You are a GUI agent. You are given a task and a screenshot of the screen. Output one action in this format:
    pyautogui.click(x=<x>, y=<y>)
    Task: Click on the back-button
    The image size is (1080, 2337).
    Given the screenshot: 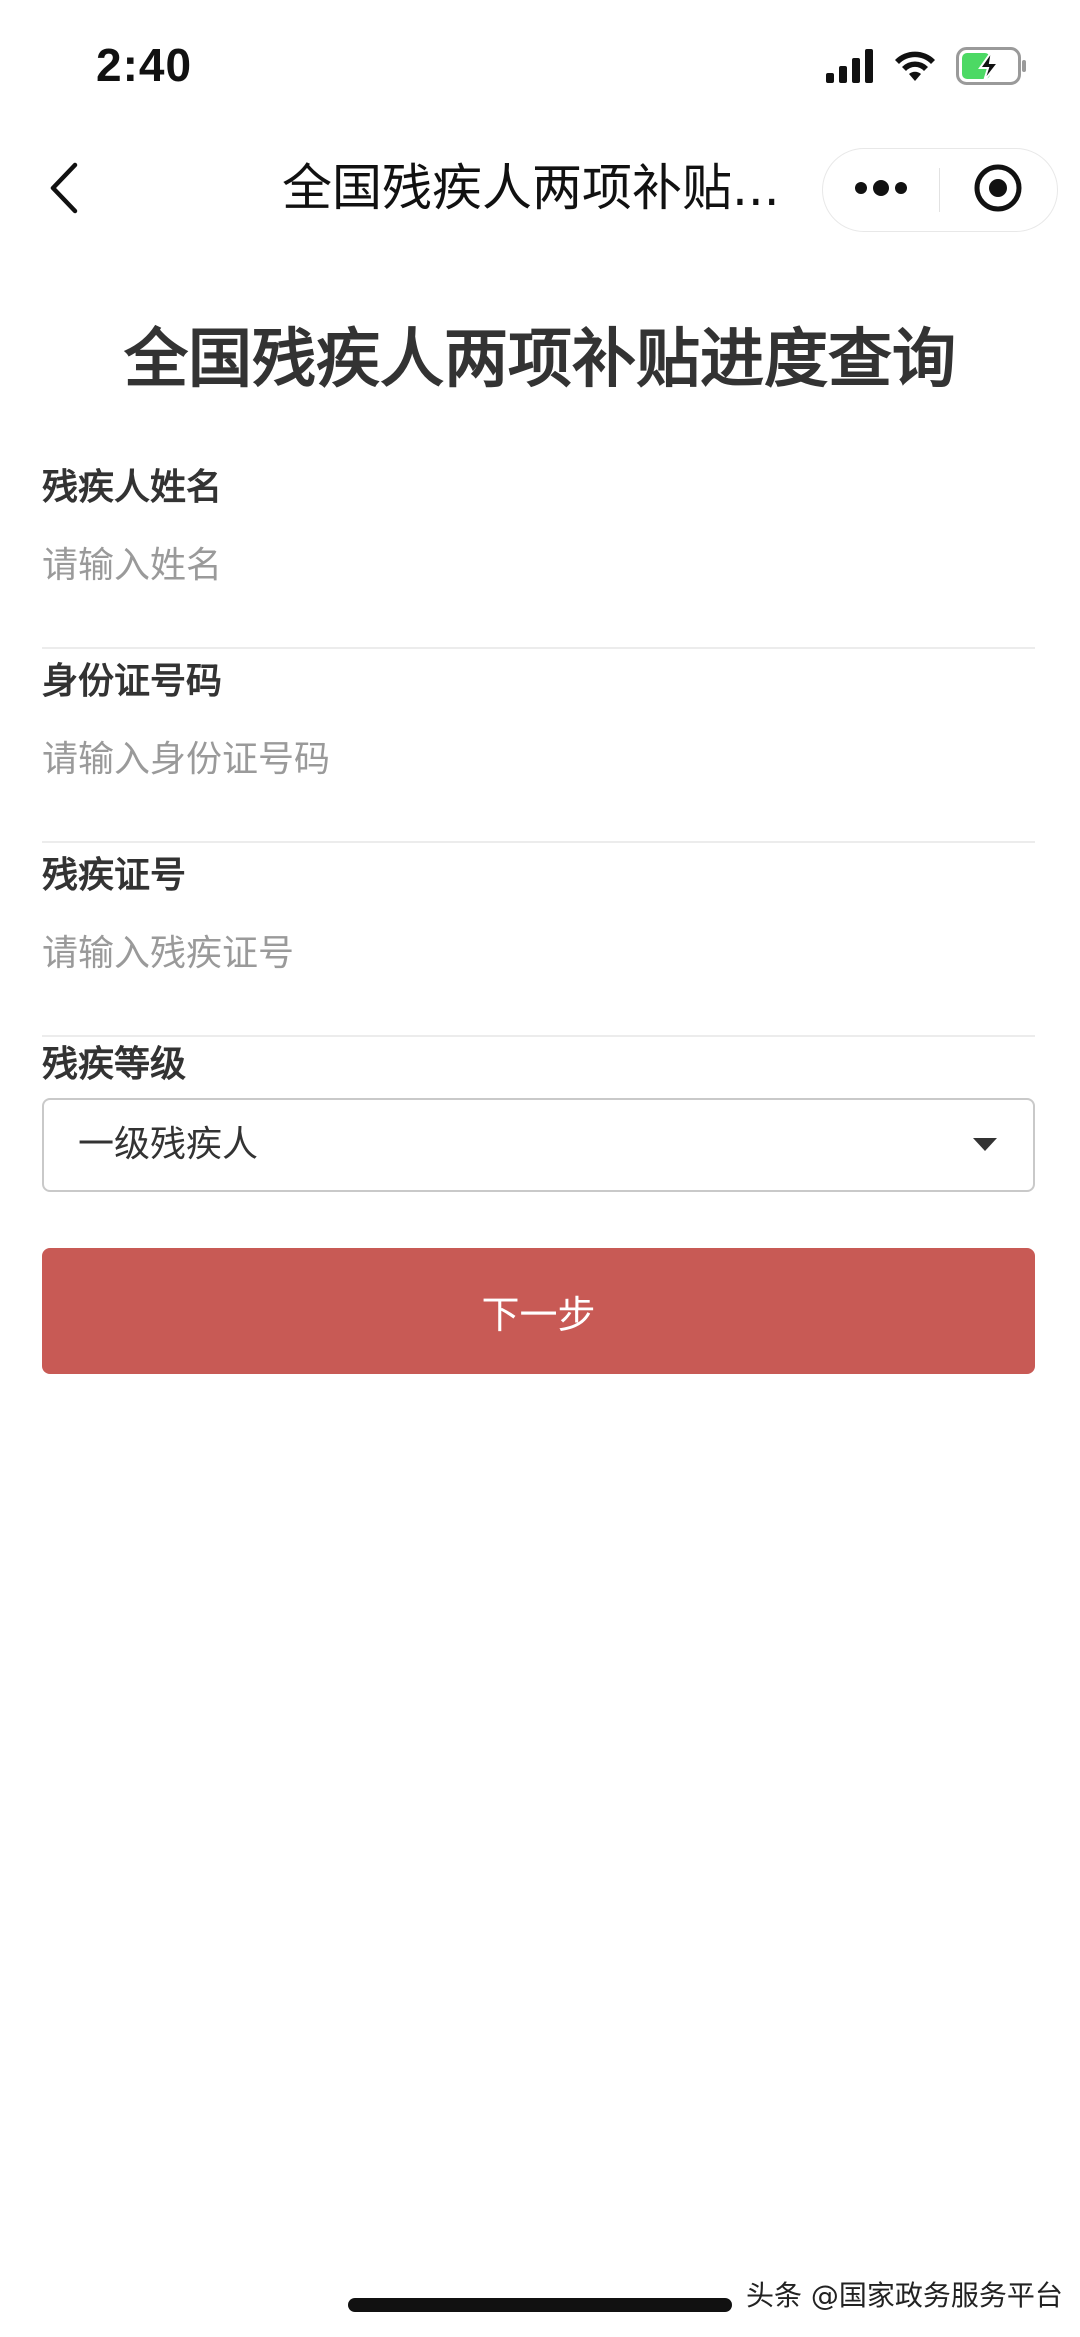 What is the action you would take?
    pyautogui.click(x=64, y=190)
    